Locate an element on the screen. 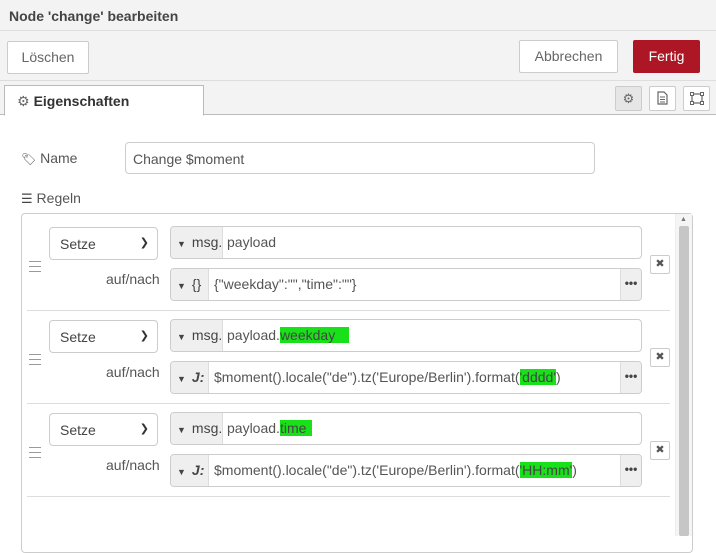 The width and height of the screenshot is (716, 553). cancel-button: Abbrechen is located at coordinates (568, 56).